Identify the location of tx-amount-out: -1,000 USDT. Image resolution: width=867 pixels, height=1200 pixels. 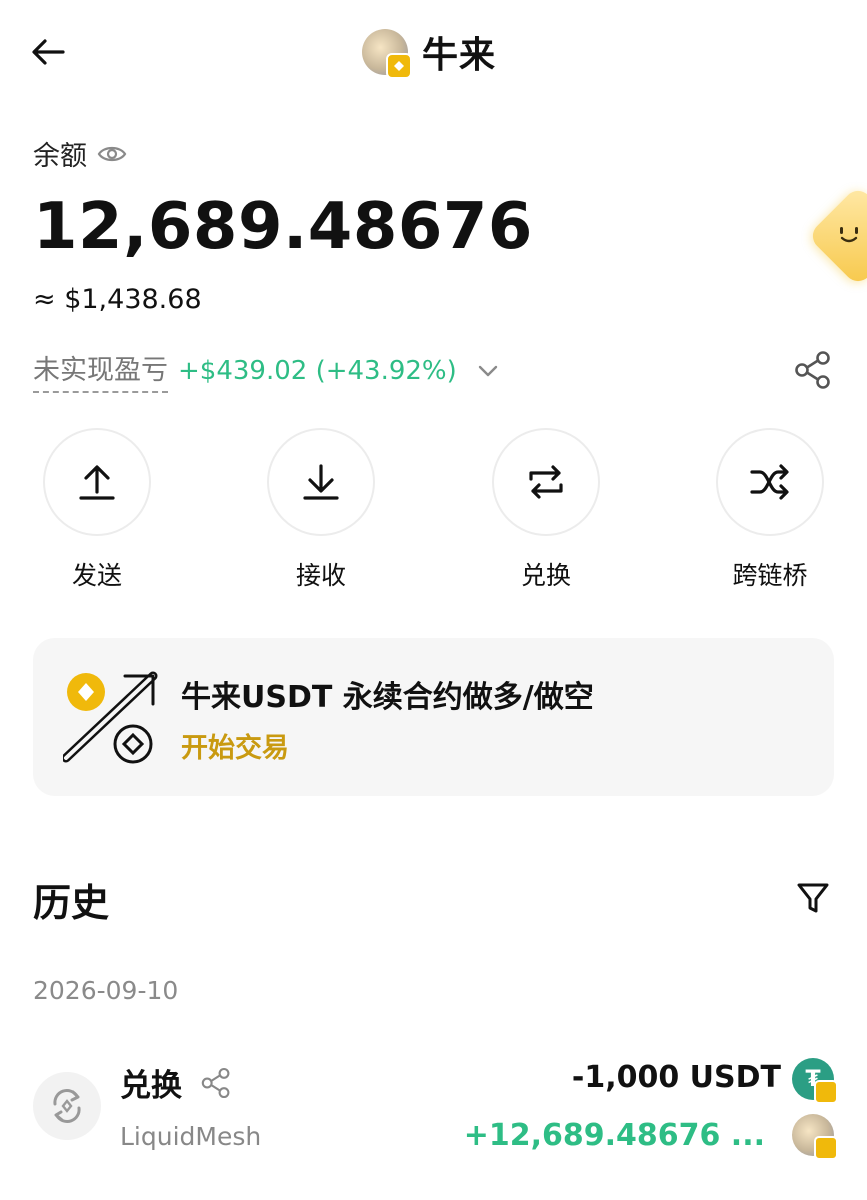
(676, 1077).